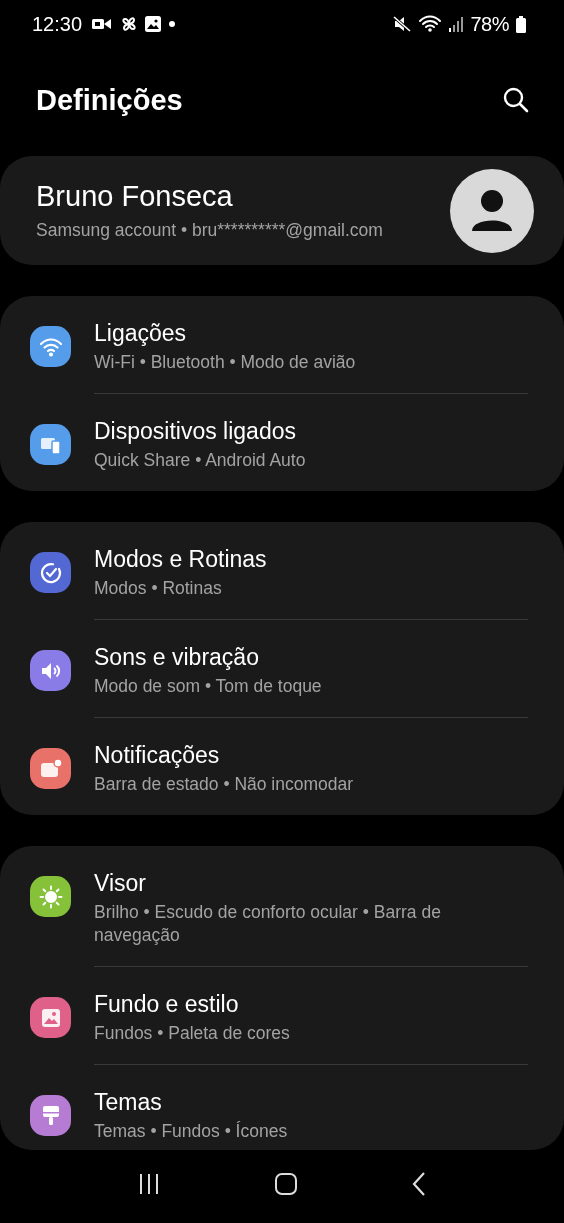 This screenshot has height=1223, width=564. I want to click on item-title: Fundo e estilo, so click(167, 1004).